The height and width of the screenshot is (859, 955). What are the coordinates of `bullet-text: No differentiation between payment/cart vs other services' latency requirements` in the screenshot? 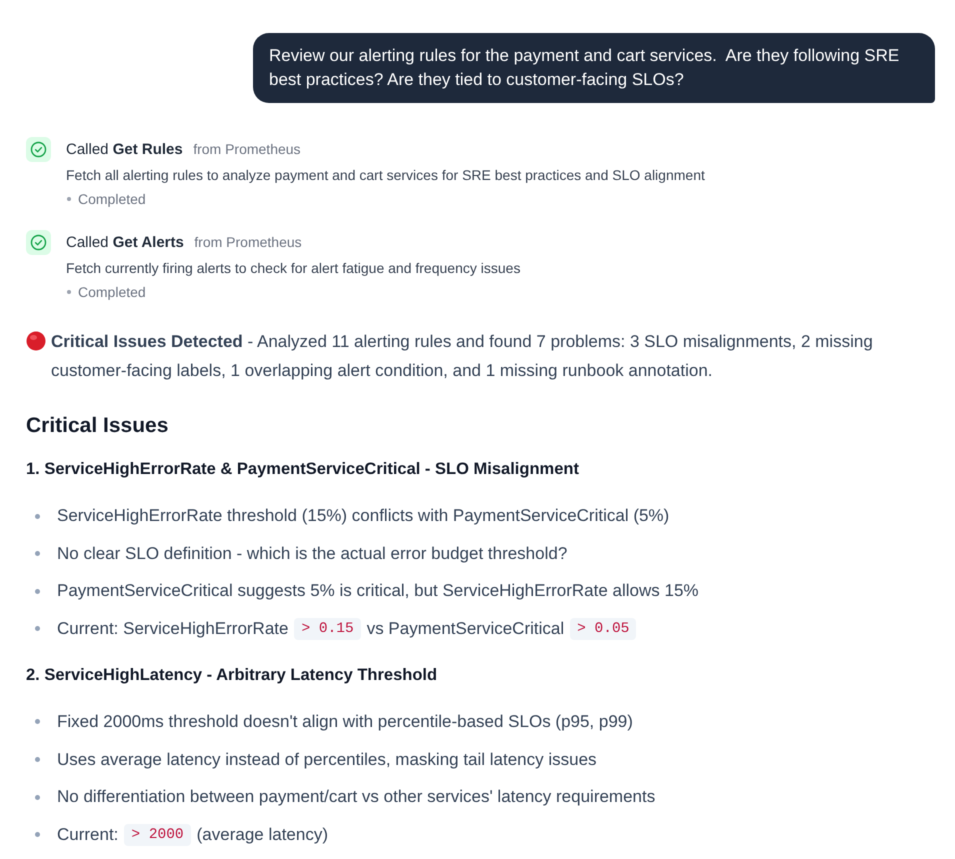 It's located at (356, 797).